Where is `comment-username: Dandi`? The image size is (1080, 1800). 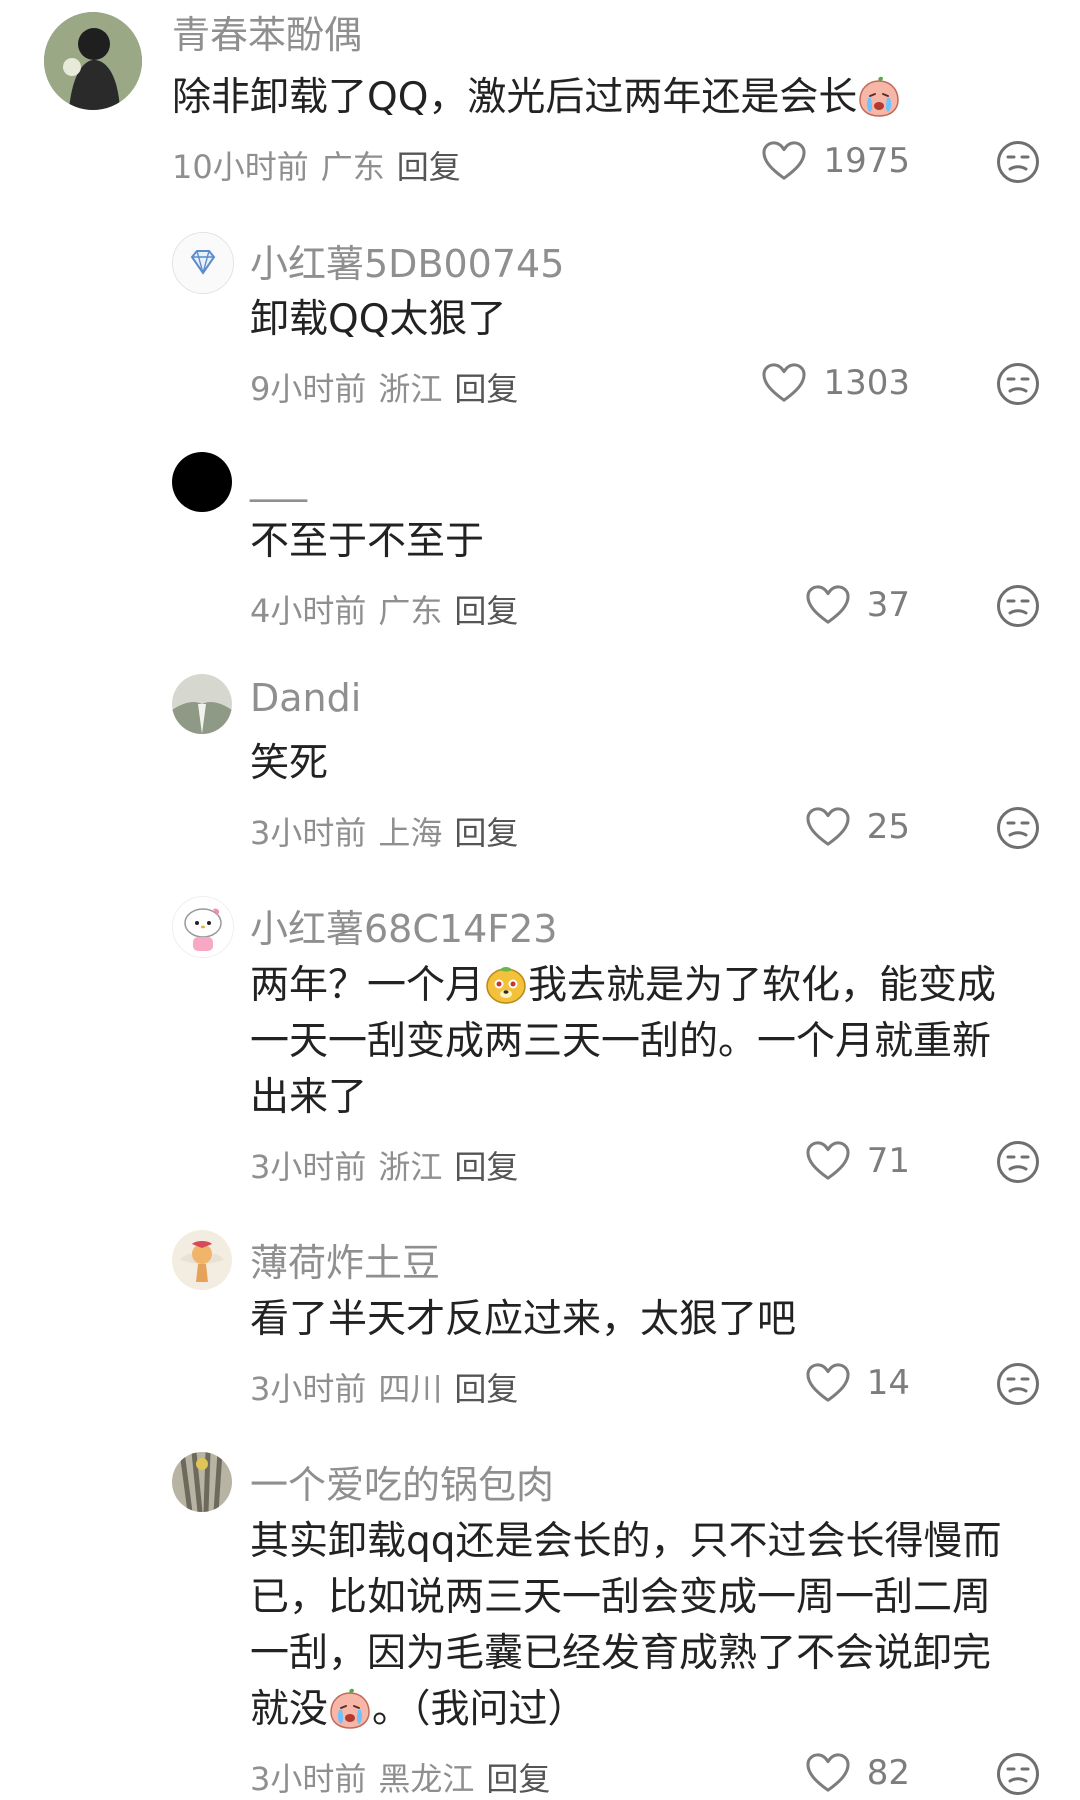 comment-username: Dandi is located at coordinates (305, 698).